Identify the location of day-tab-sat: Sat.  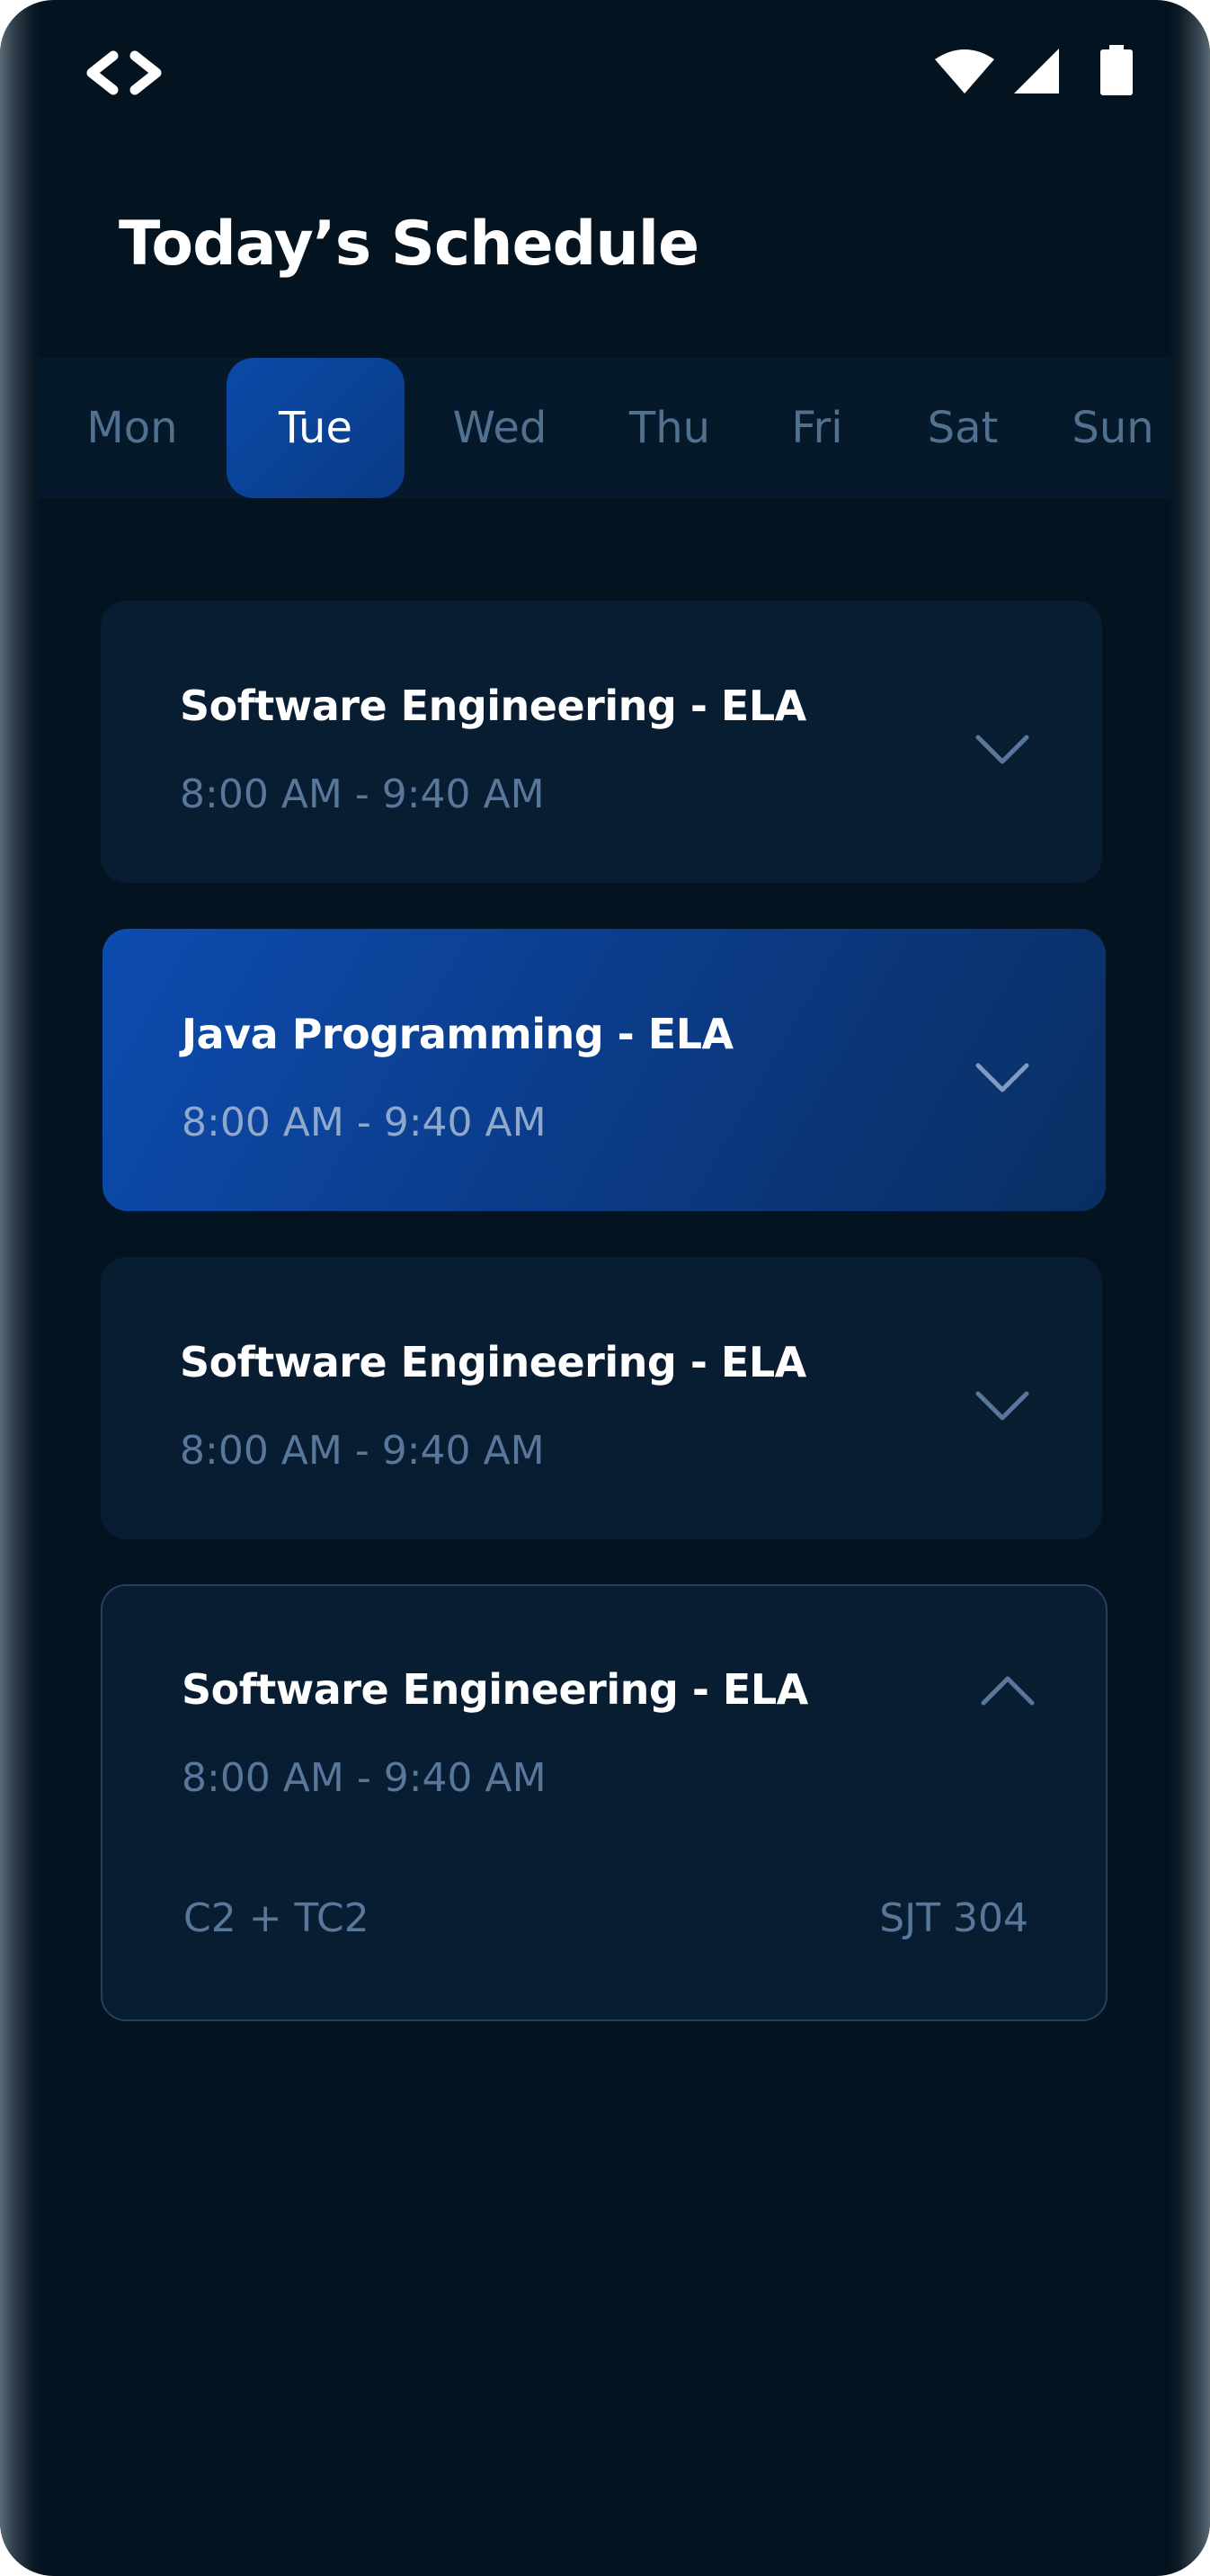
(963, 428).